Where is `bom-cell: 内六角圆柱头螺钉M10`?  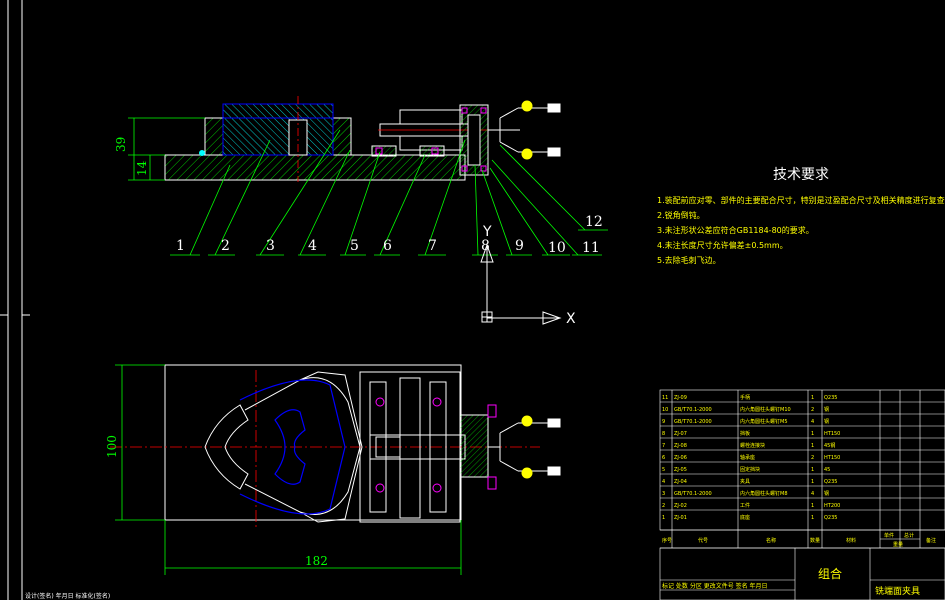
bom-cell: 内六角圆柱头螺钉M10 is located at coordinates (765, 409).